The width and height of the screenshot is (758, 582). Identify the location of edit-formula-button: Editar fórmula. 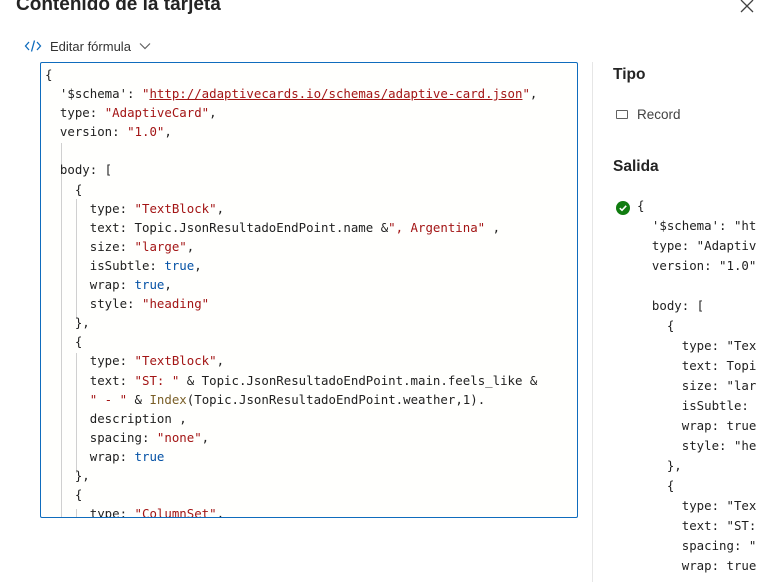
(87, 46).